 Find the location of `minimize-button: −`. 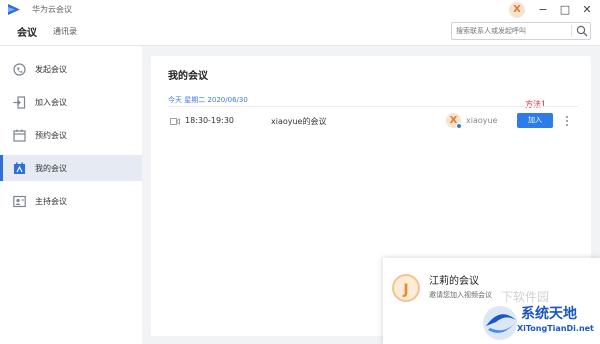

minimize-button: − is located at coordinates (543, 10).